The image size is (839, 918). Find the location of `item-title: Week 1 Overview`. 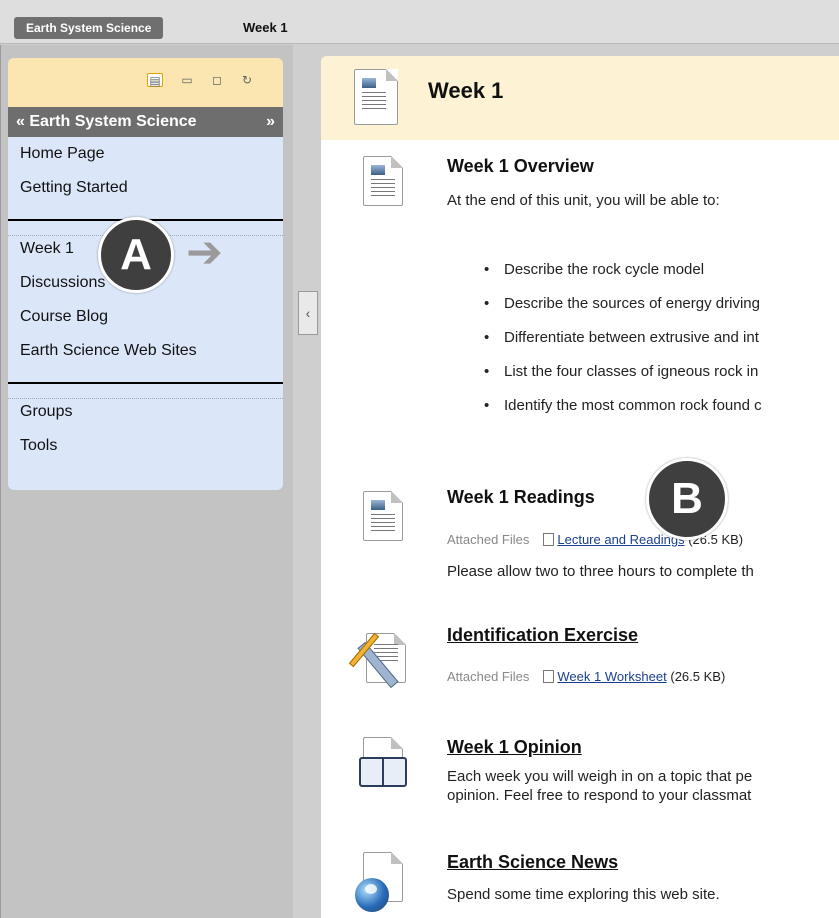

item-title: Week 1 Overview is located at coordinates (520, 166).